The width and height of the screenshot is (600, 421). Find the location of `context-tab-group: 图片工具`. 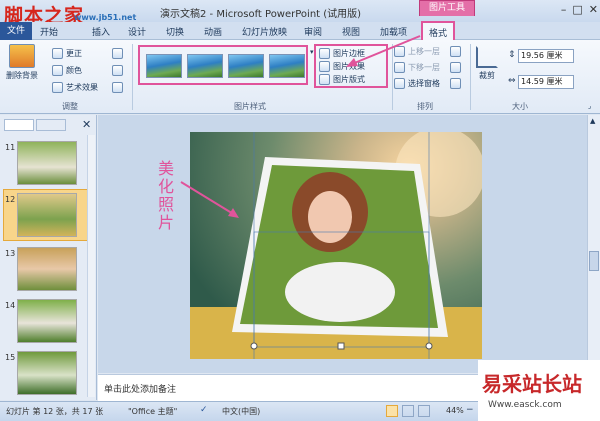

context-tab-group: 图片工具 is located at coordinates (447, 8).